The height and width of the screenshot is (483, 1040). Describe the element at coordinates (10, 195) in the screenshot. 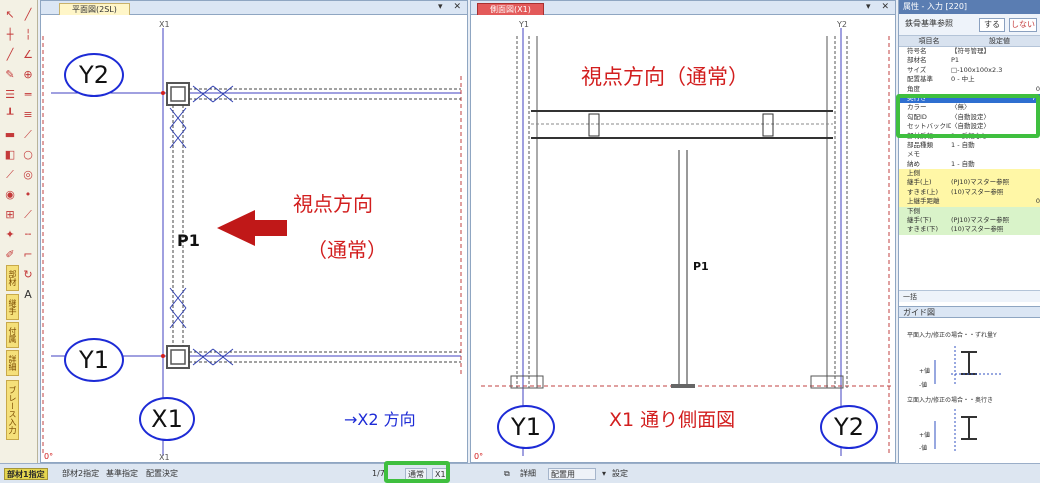

I see `hole-tool-icon: ◉` at that location.